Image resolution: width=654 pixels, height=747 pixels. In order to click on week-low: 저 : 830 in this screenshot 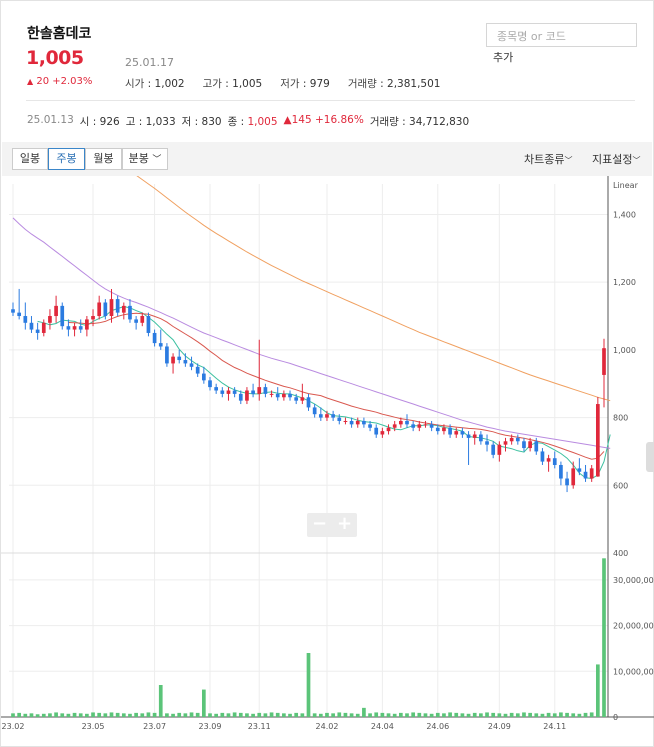, I will do `click(201, 122)`.